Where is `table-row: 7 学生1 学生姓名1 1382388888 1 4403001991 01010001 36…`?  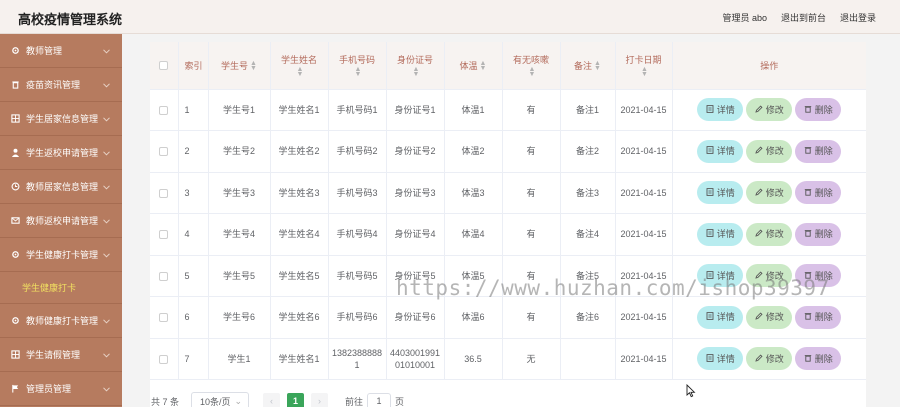 table-row: 7 学生1 学生姓名1 1382388888 1 4403001991 01010001 36… is located at coordinates (508, 359).